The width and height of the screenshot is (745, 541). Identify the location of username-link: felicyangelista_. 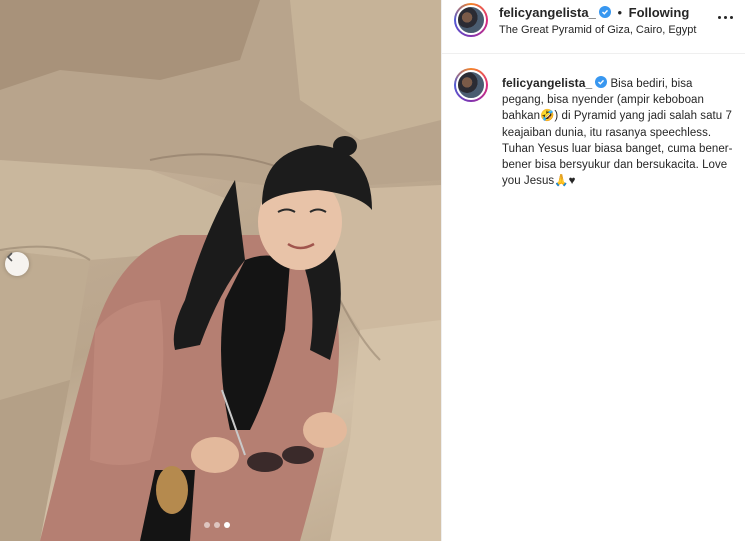
(547, 12).